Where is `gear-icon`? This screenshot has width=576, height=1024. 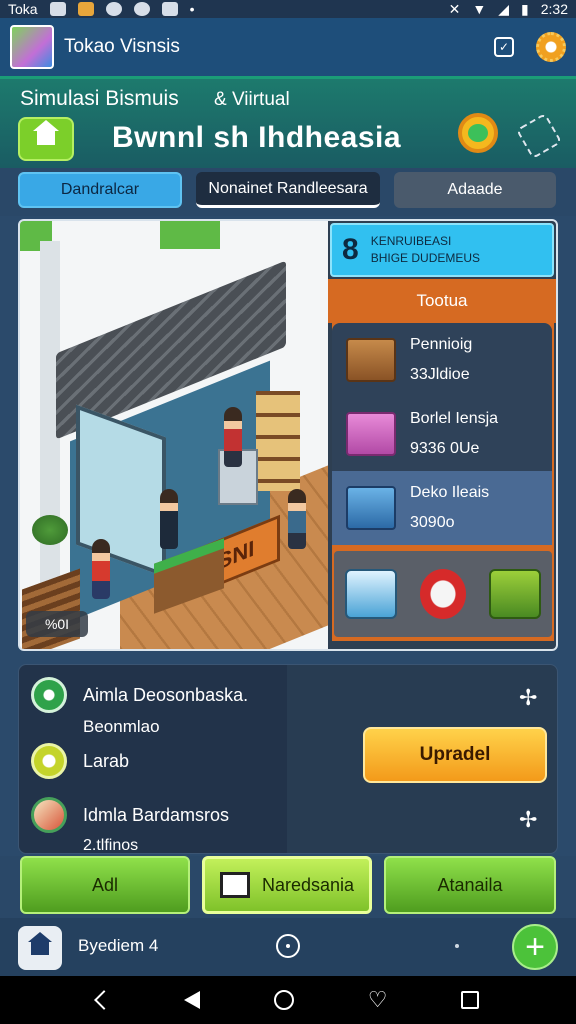
gear-icon is located at coordinates (551, 47).